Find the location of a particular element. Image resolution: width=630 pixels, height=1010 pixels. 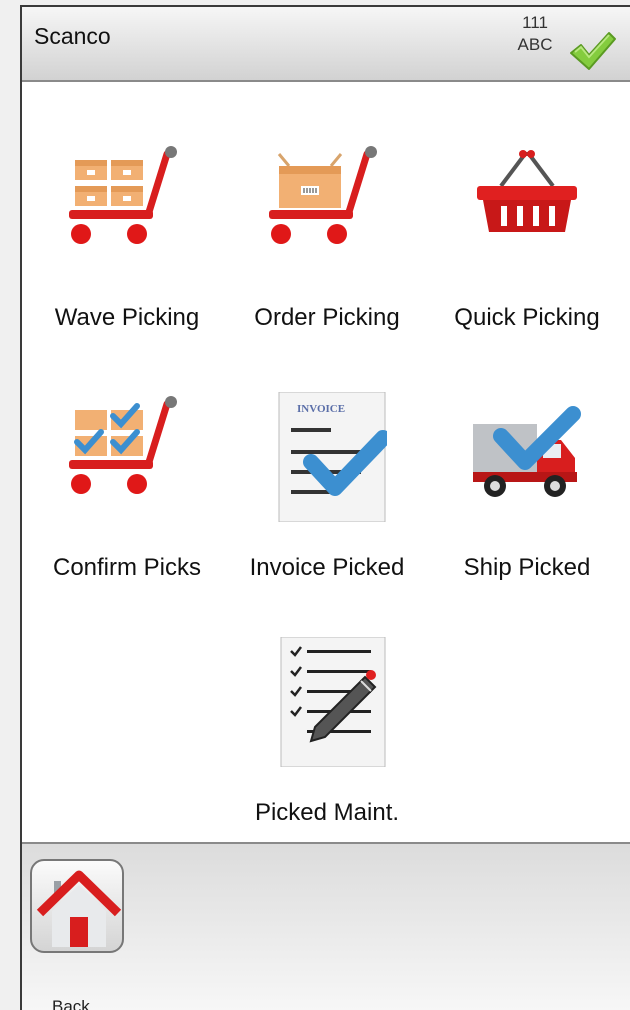

menu-item-order-picking: Order Picking is located at coordinates (327, 212).